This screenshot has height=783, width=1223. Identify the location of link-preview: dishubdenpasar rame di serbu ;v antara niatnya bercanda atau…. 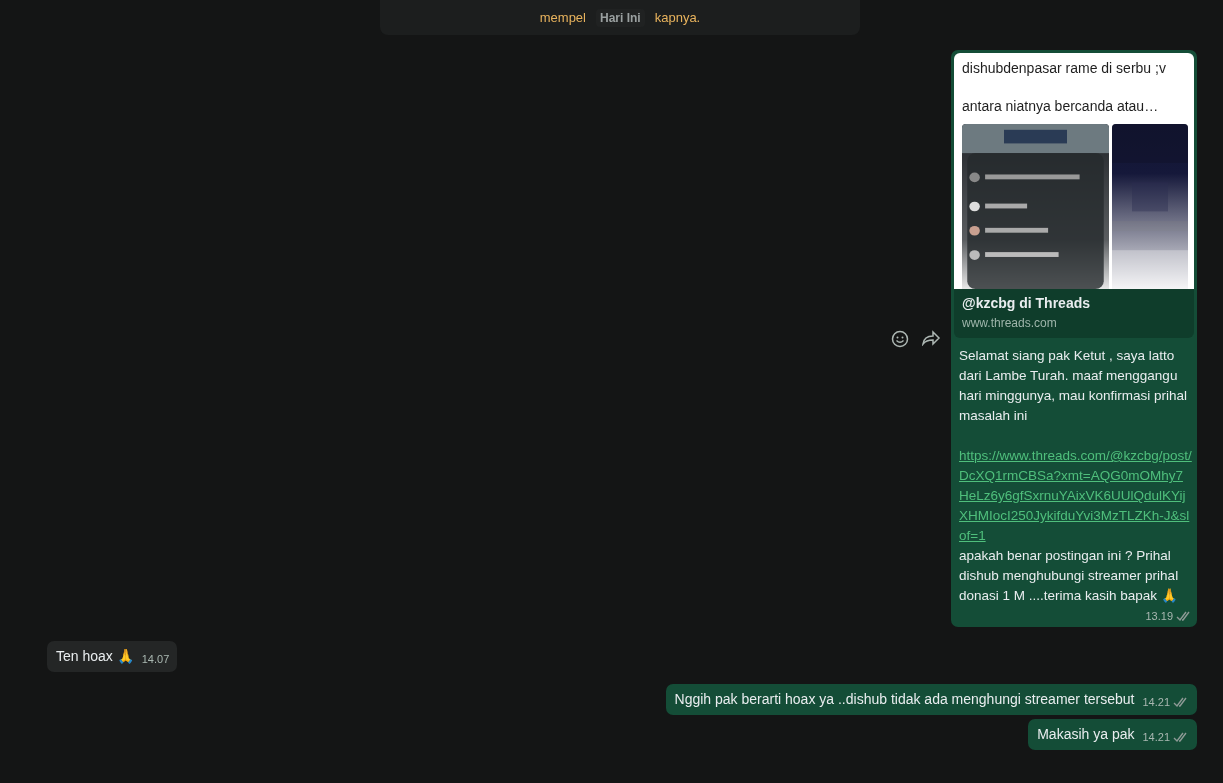
(1074, 171).